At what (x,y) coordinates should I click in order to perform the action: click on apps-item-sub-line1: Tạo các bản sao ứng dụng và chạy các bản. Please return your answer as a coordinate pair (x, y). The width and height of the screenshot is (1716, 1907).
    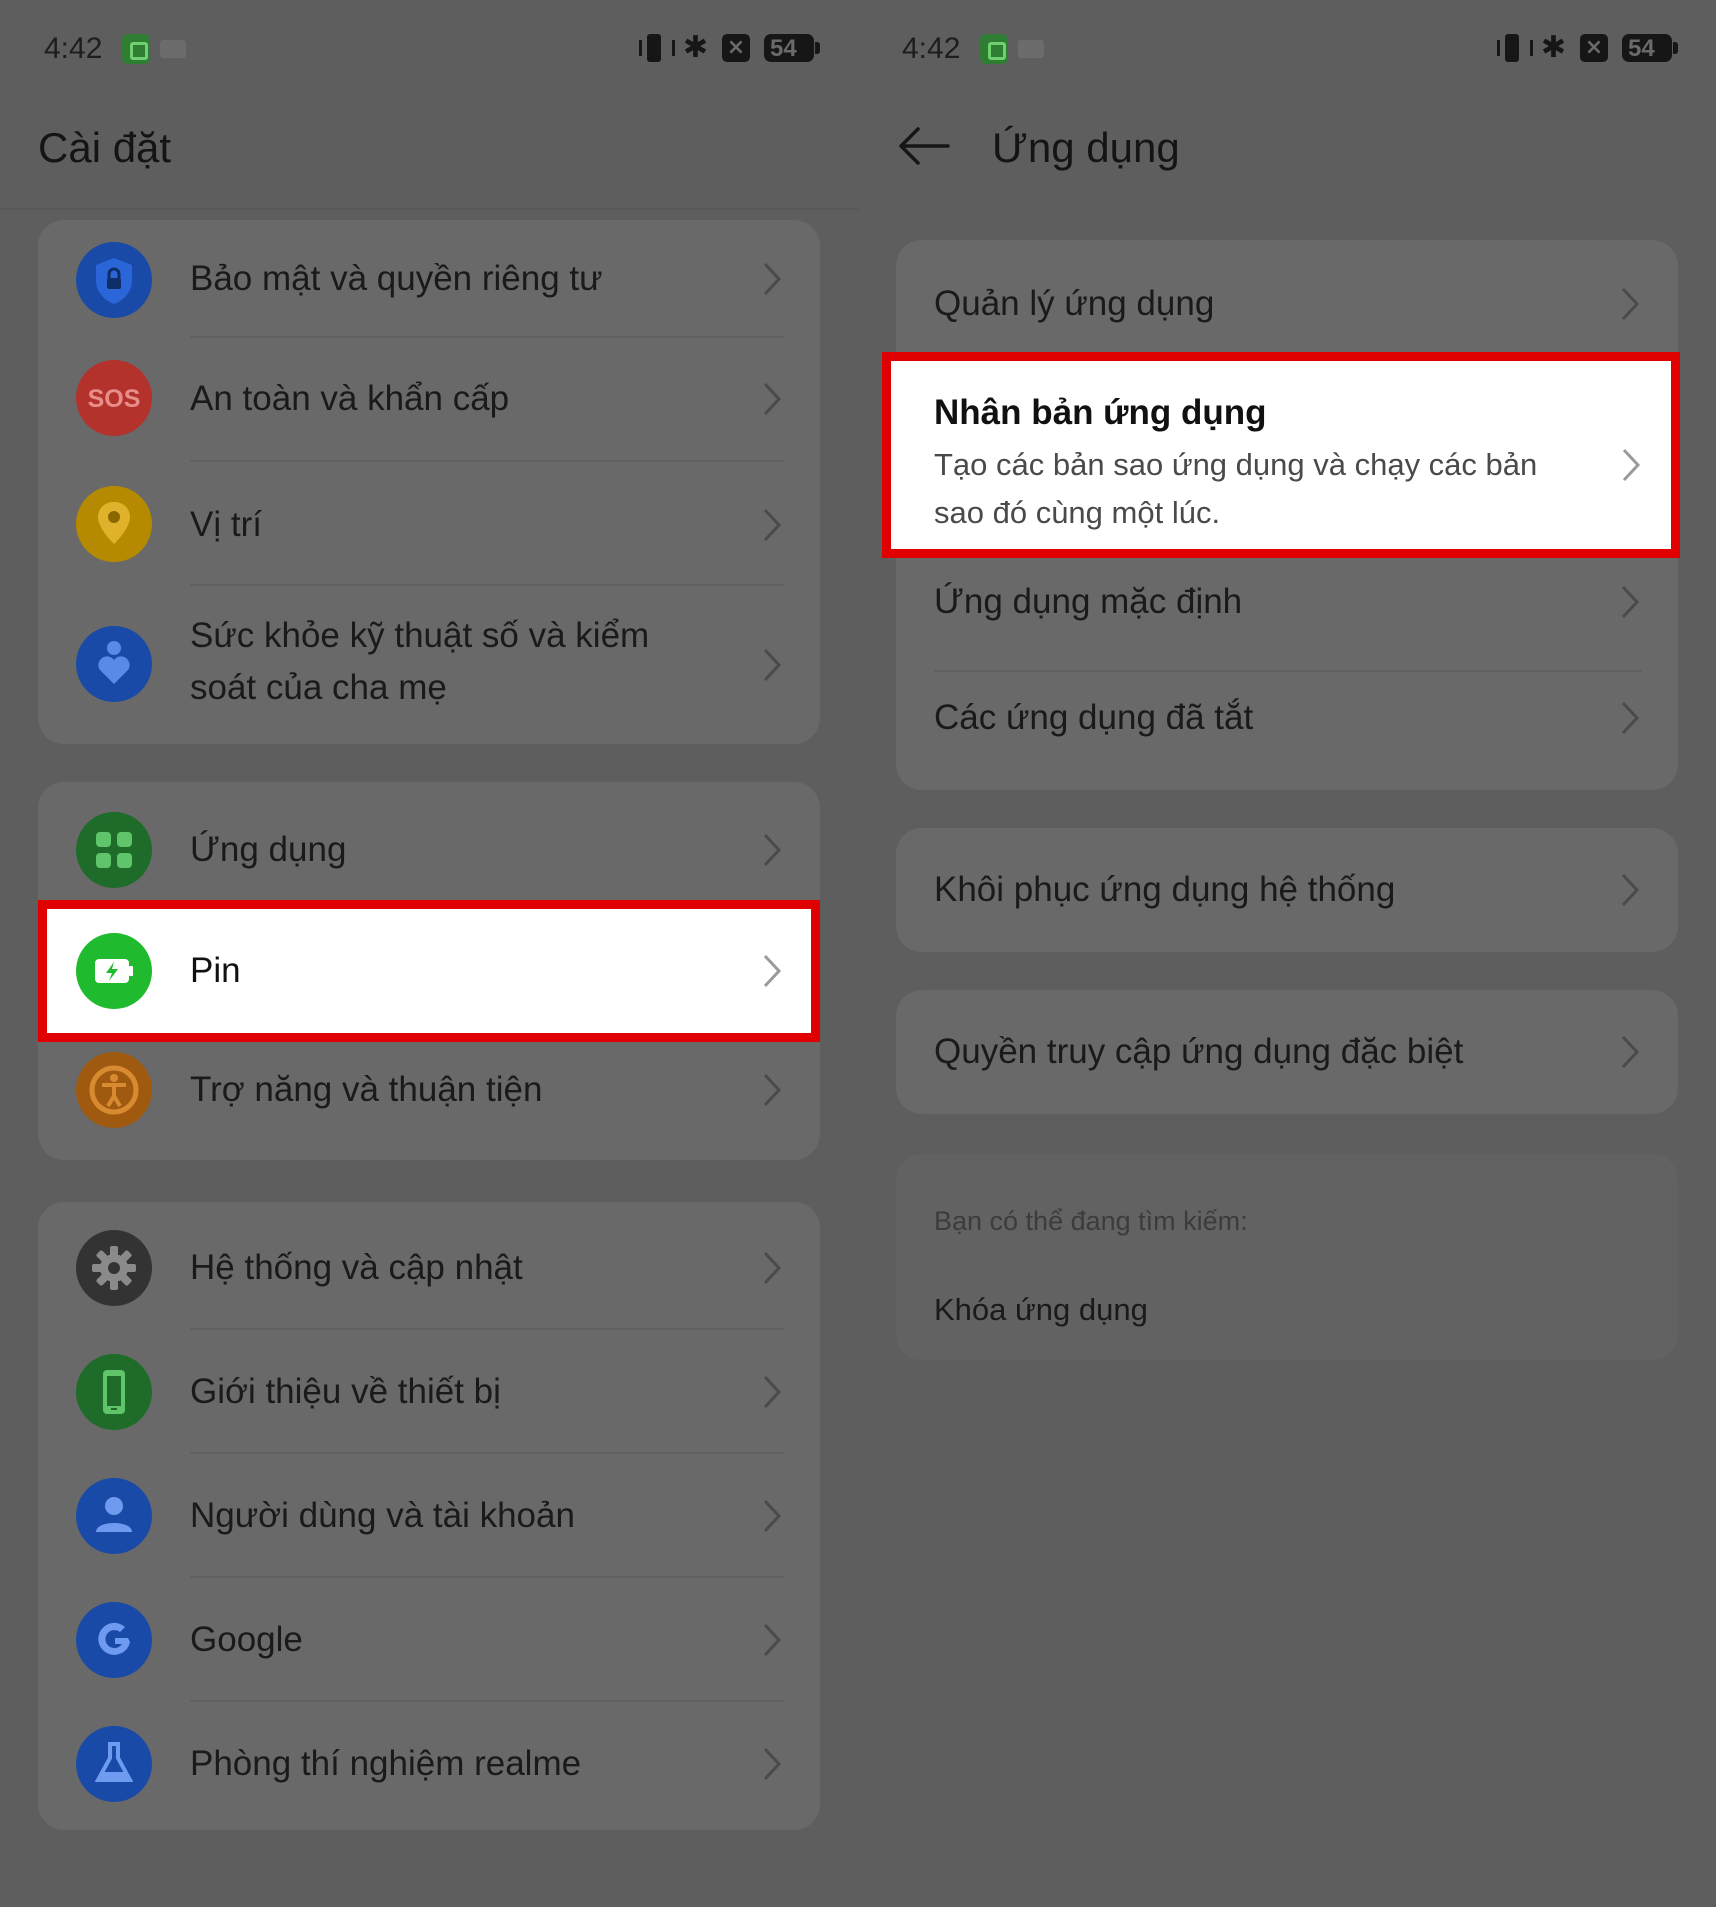
    Looking at the image, I should click on (1236, 464).